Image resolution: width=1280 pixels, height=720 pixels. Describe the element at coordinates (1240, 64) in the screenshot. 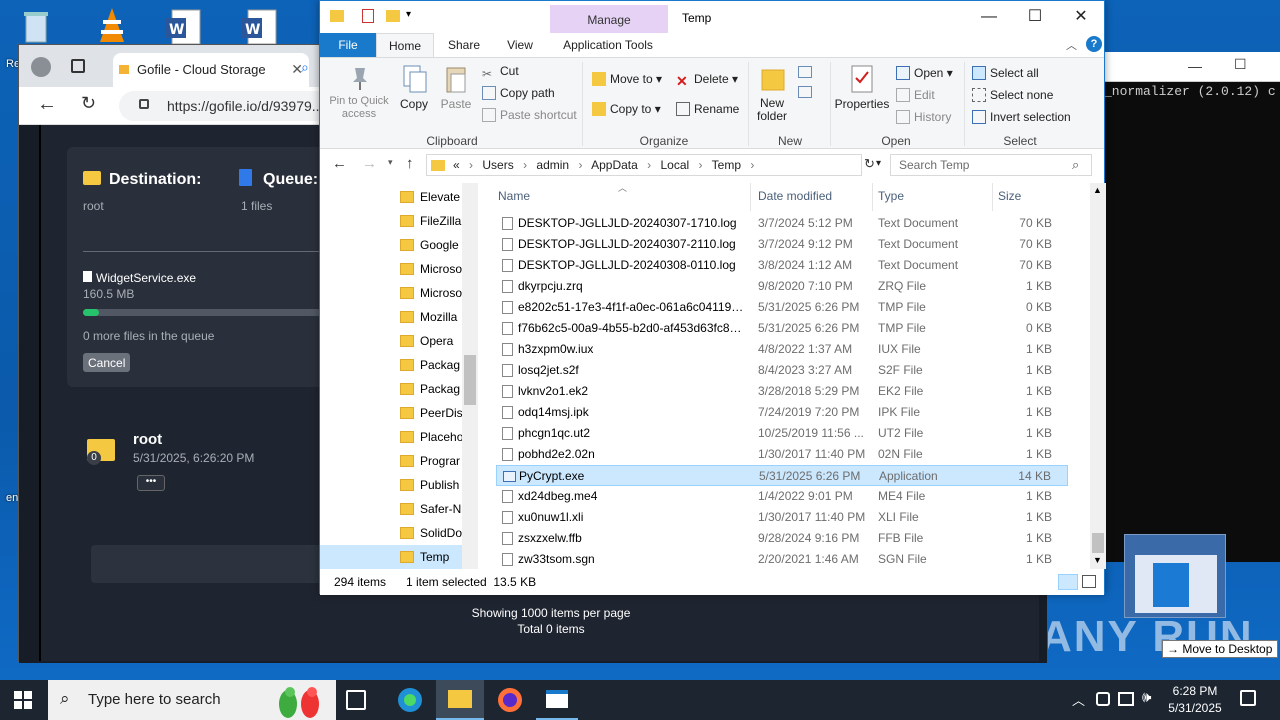

I see `maximize-icon: ☐` at that location.